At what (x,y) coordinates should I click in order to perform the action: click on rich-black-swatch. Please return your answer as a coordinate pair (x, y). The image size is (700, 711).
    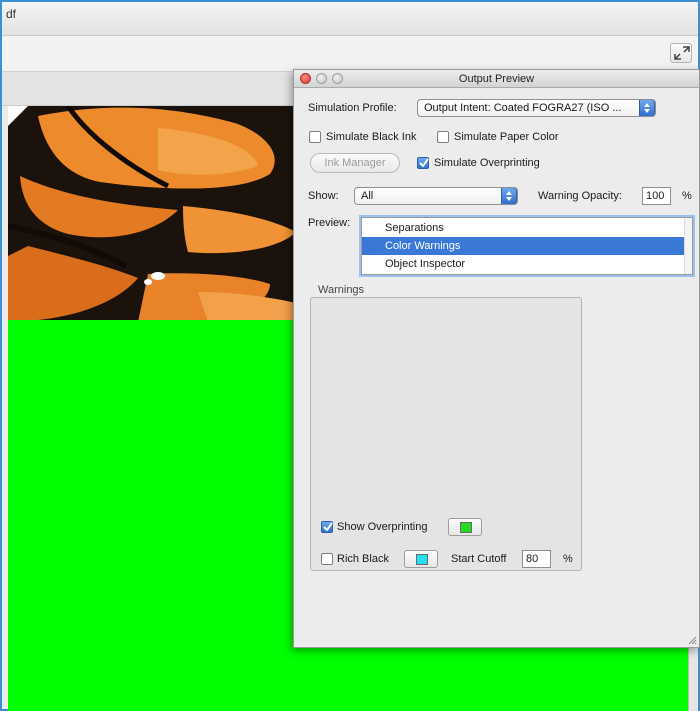
    Looking at the image, I should click on (422, 559).